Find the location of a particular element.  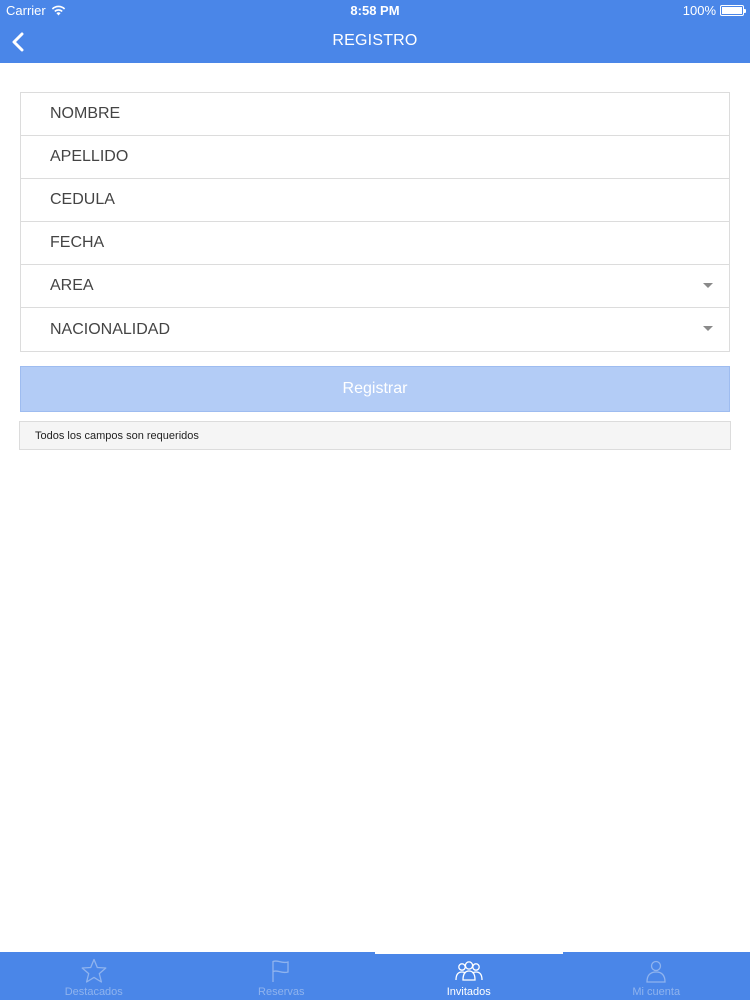

page-title: REGISTRO is located at coordinates (375, 40).